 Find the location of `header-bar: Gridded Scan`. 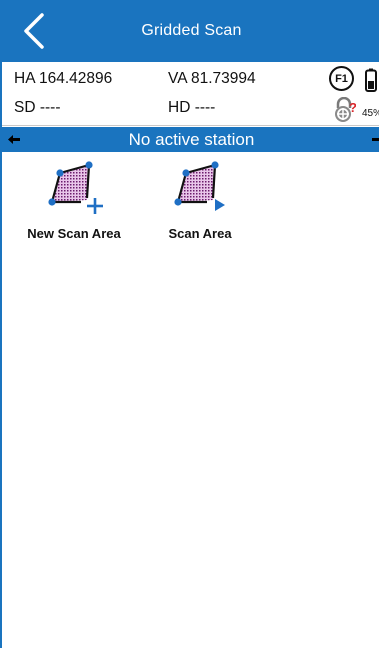

header-bar: Gridded Scan is located at coordinates (190, 31).